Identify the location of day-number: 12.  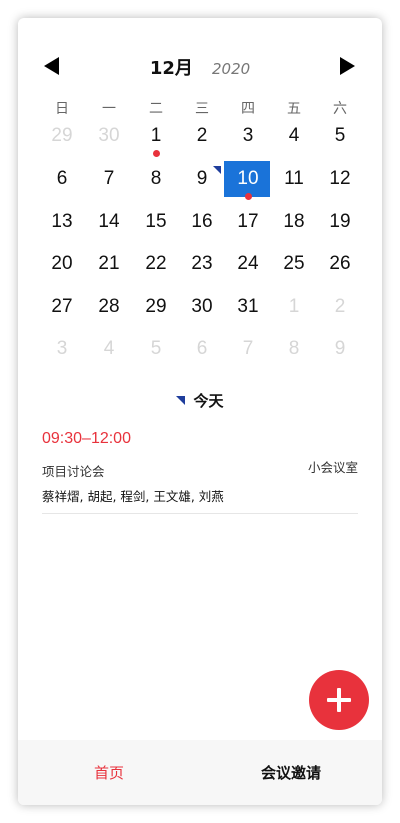
(340, 178).